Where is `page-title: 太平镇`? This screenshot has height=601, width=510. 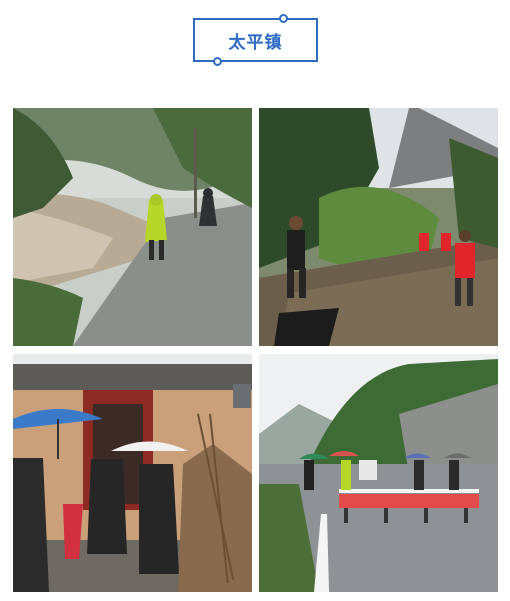
page-title: 太平镇 is located at coordinates (255, 42).